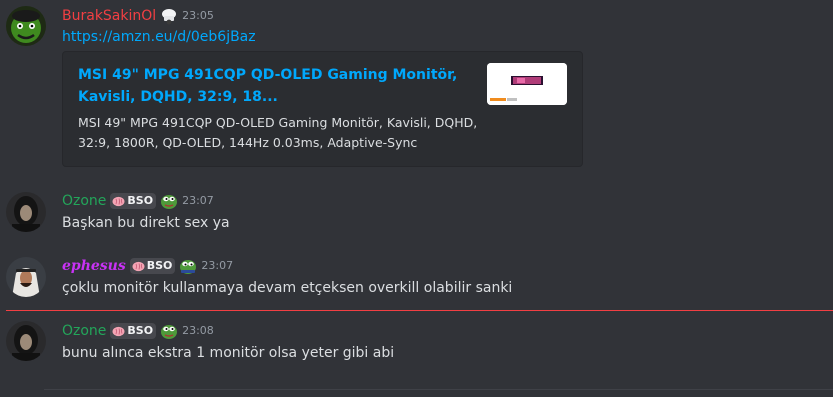 Image resolution: width=833 pixels, height=397 pixels. I want to click on timestamp: 23:08, so click(198, 330).